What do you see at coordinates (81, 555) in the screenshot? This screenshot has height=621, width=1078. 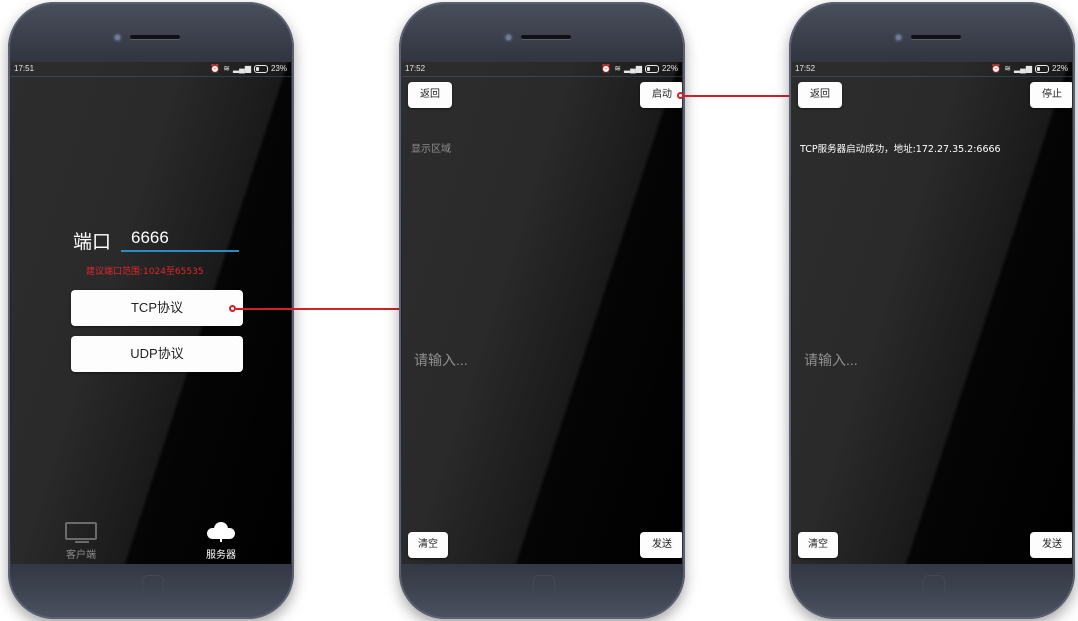 I see `tab-client-label: 客户端` at bounding box center [81, 555].